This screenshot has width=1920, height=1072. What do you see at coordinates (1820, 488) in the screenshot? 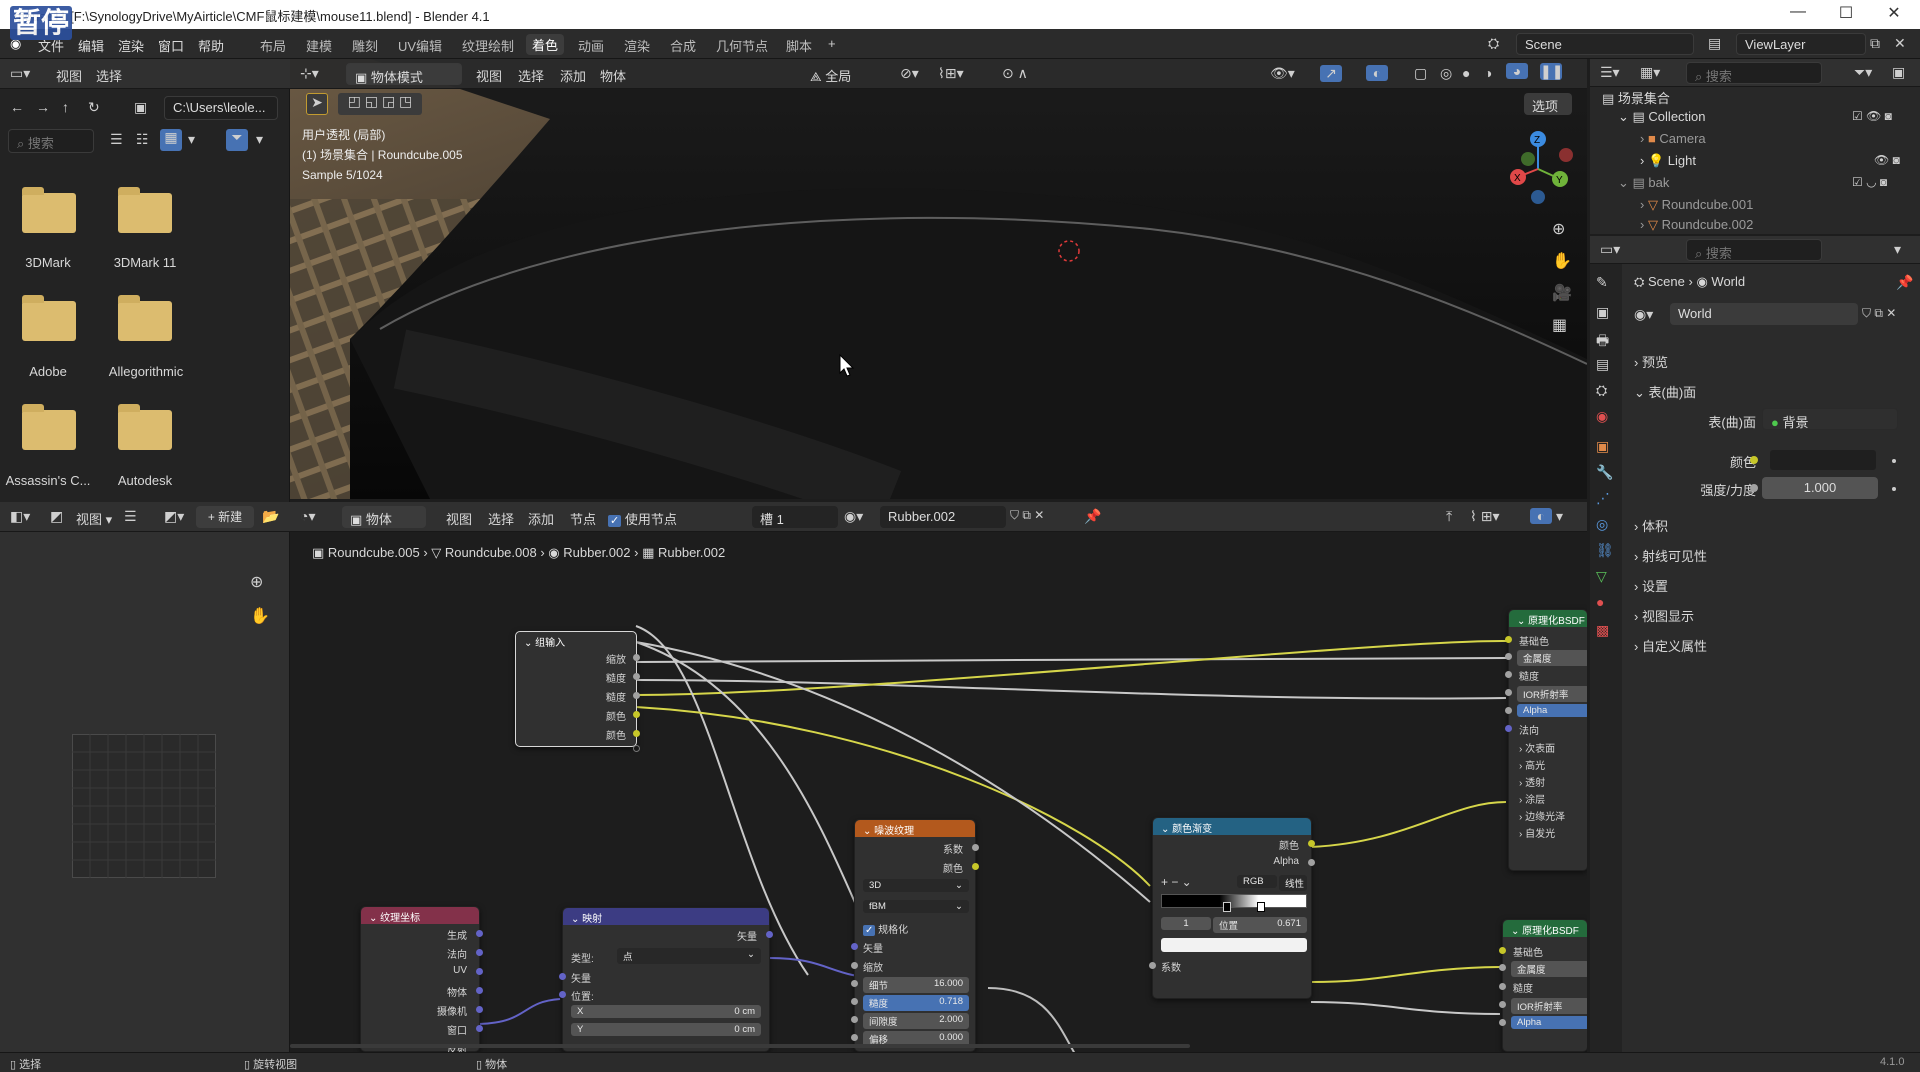
I see `strength-field: 1.000` at bounding box center [1820, 488].